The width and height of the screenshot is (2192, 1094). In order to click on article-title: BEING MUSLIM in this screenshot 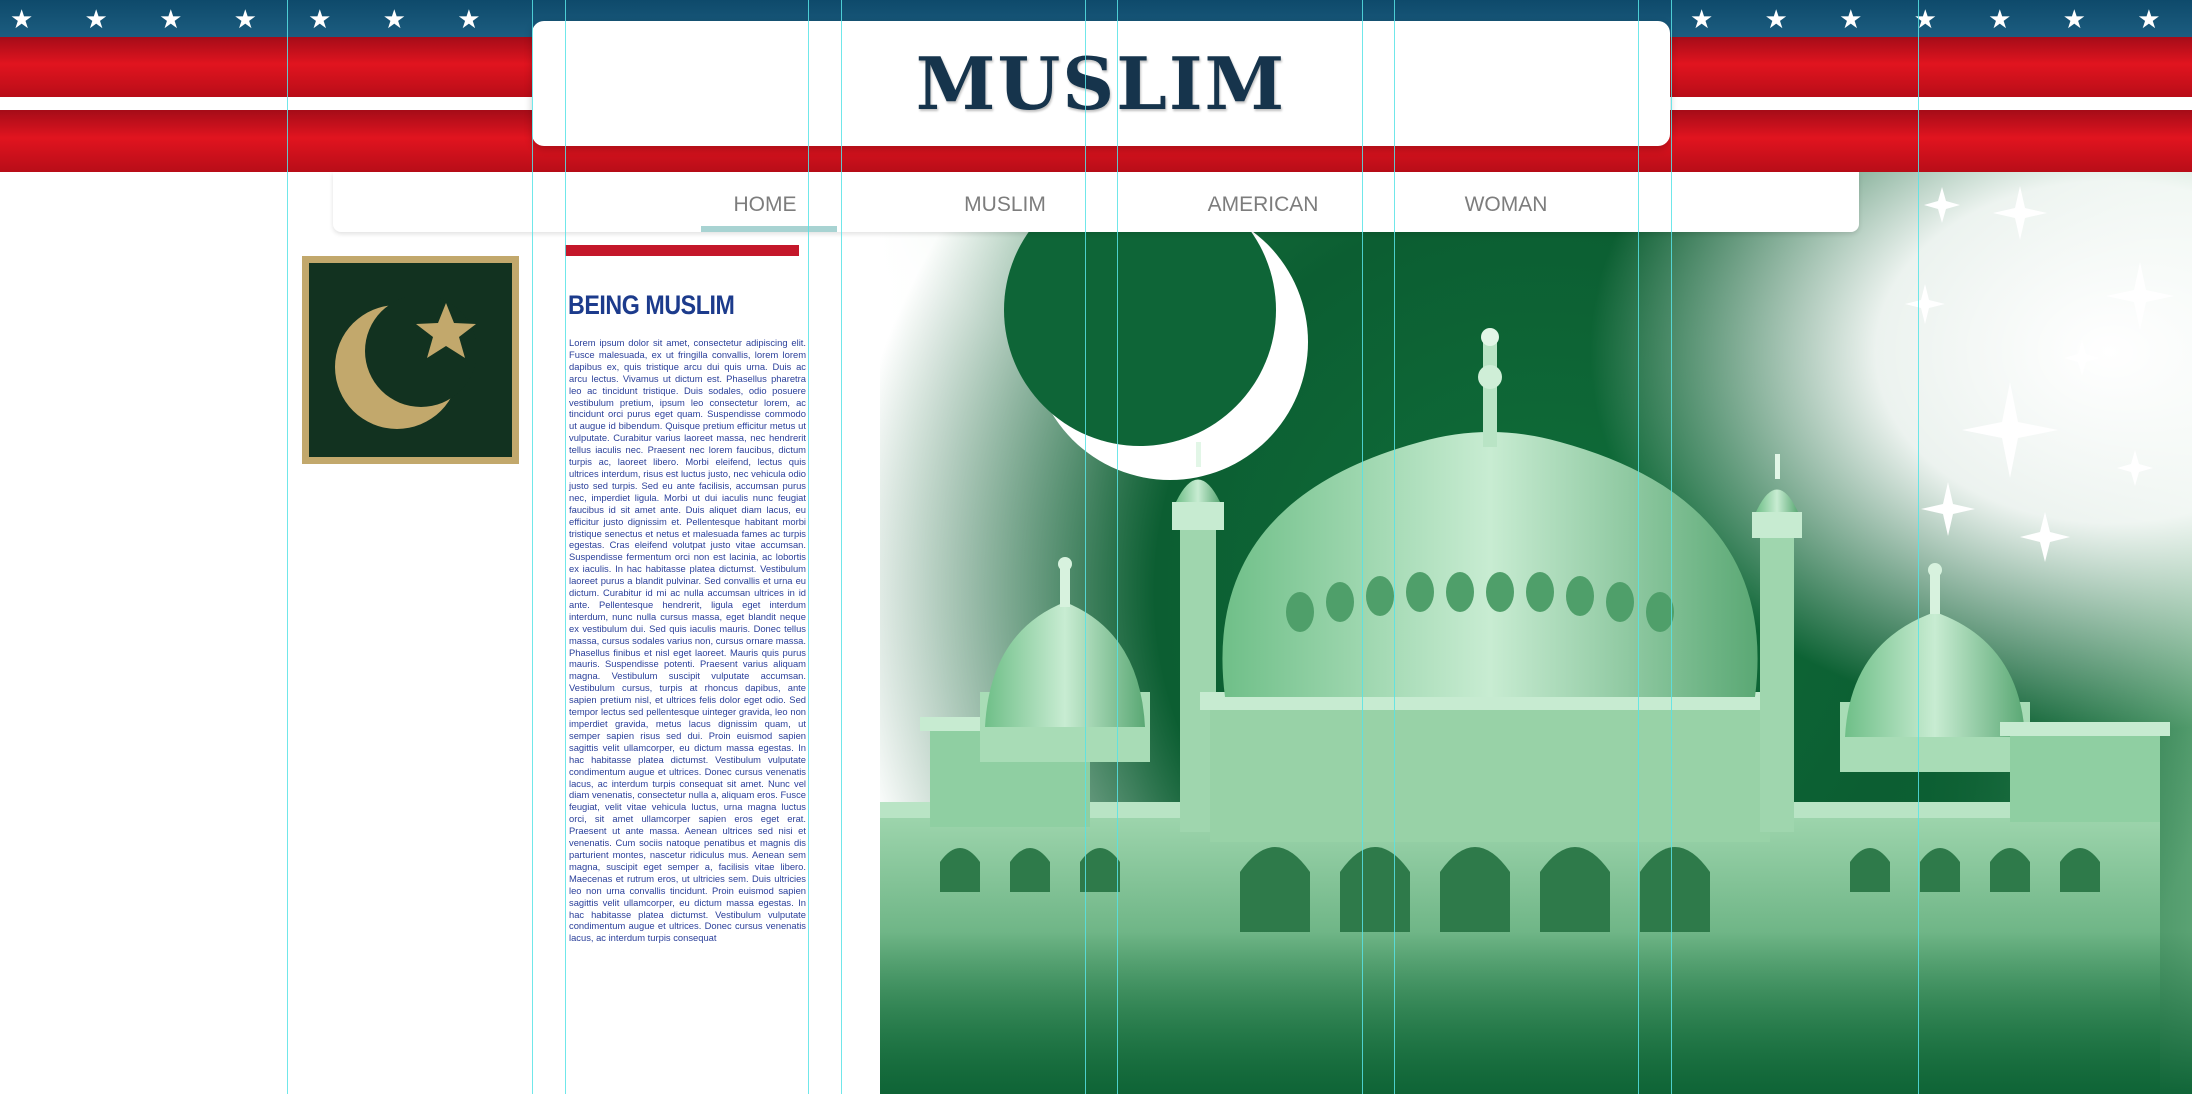, I will do `click(651, 305)`.